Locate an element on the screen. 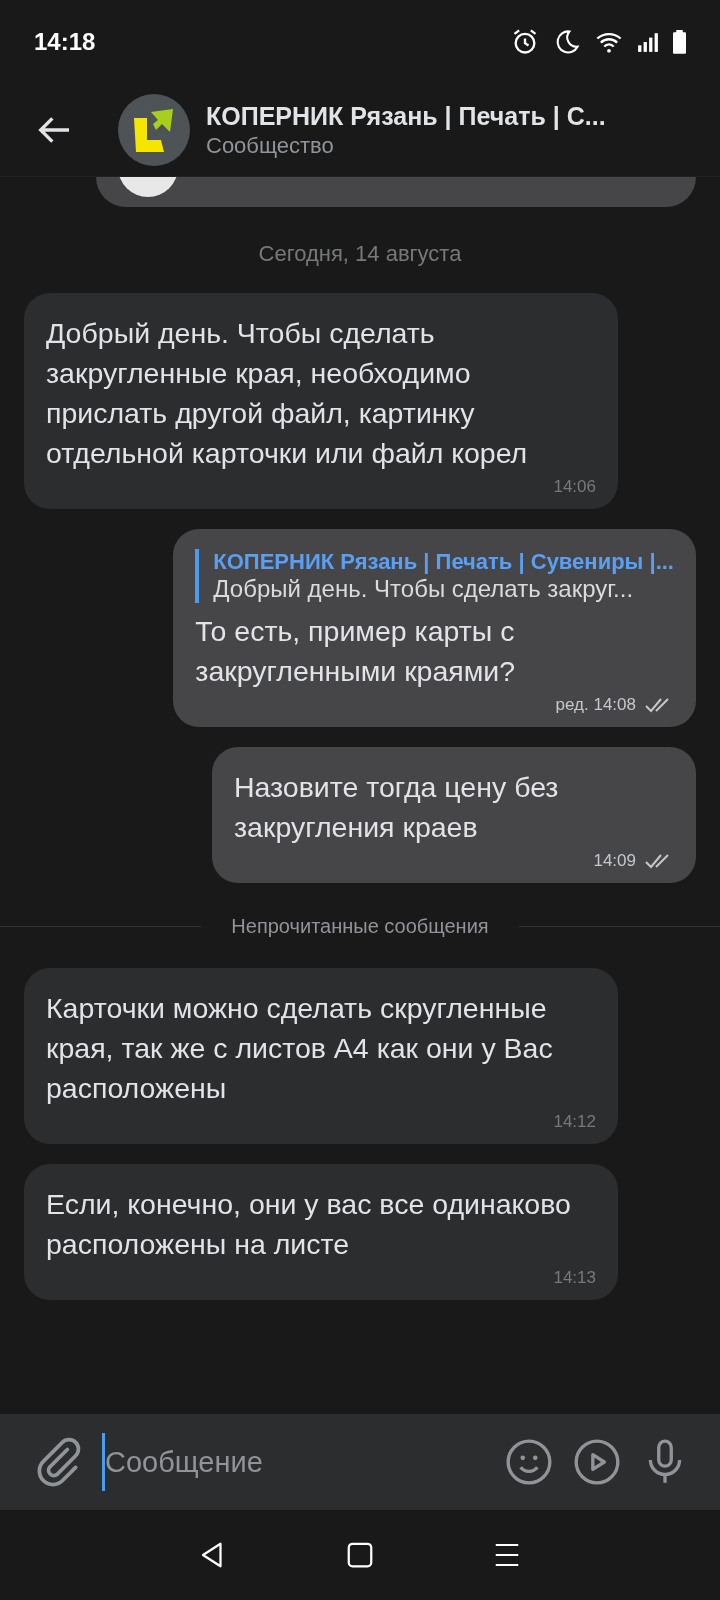  message-text: Добрый день. Чтобы сделать закругленные края, необходимо прислать другой файл, картинку отдельной карточки или файл корел is located at coordinates (287, 393).